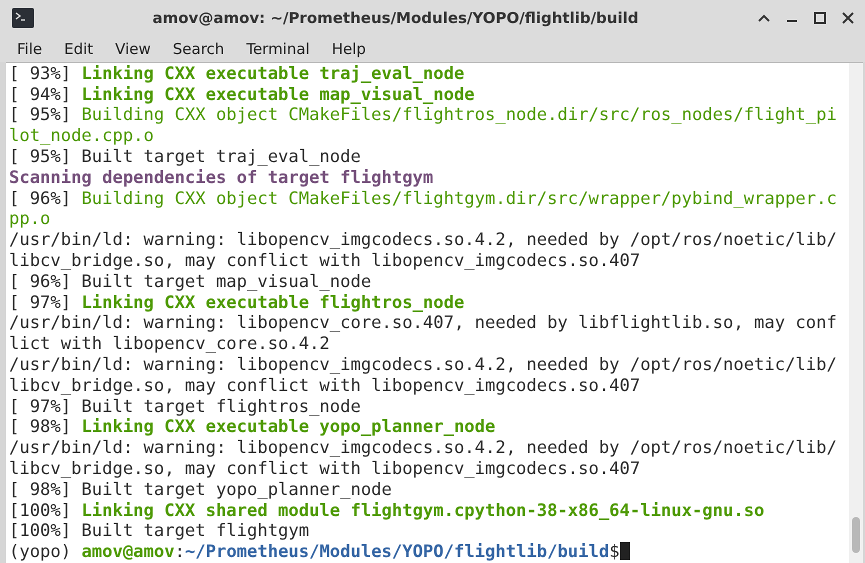 This screenshot has width=865, height=563. Describe the element at coordinates (348, 49) in the screenshot. I see `menu-item: Help` at that location.